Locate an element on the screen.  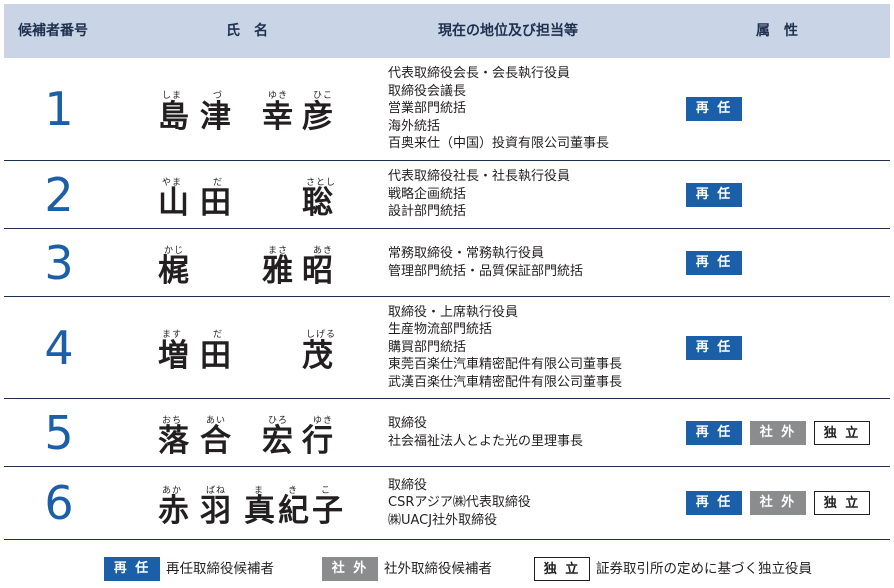
name-char: 羽 is located at coordinates (215, 511).